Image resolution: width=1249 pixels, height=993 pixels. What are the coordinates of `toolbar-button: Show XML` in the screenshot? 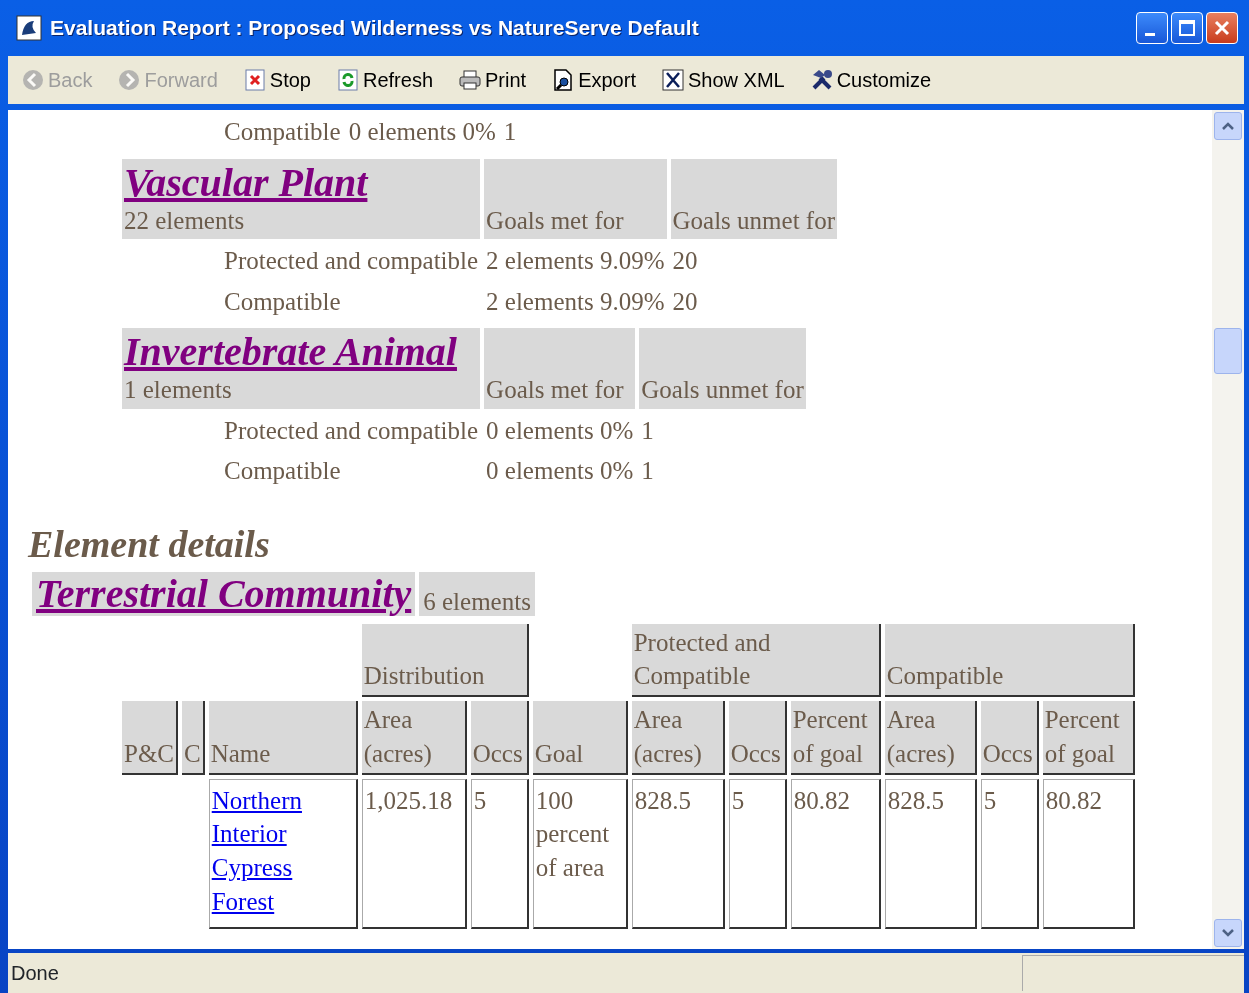 It's located at (723, 80).